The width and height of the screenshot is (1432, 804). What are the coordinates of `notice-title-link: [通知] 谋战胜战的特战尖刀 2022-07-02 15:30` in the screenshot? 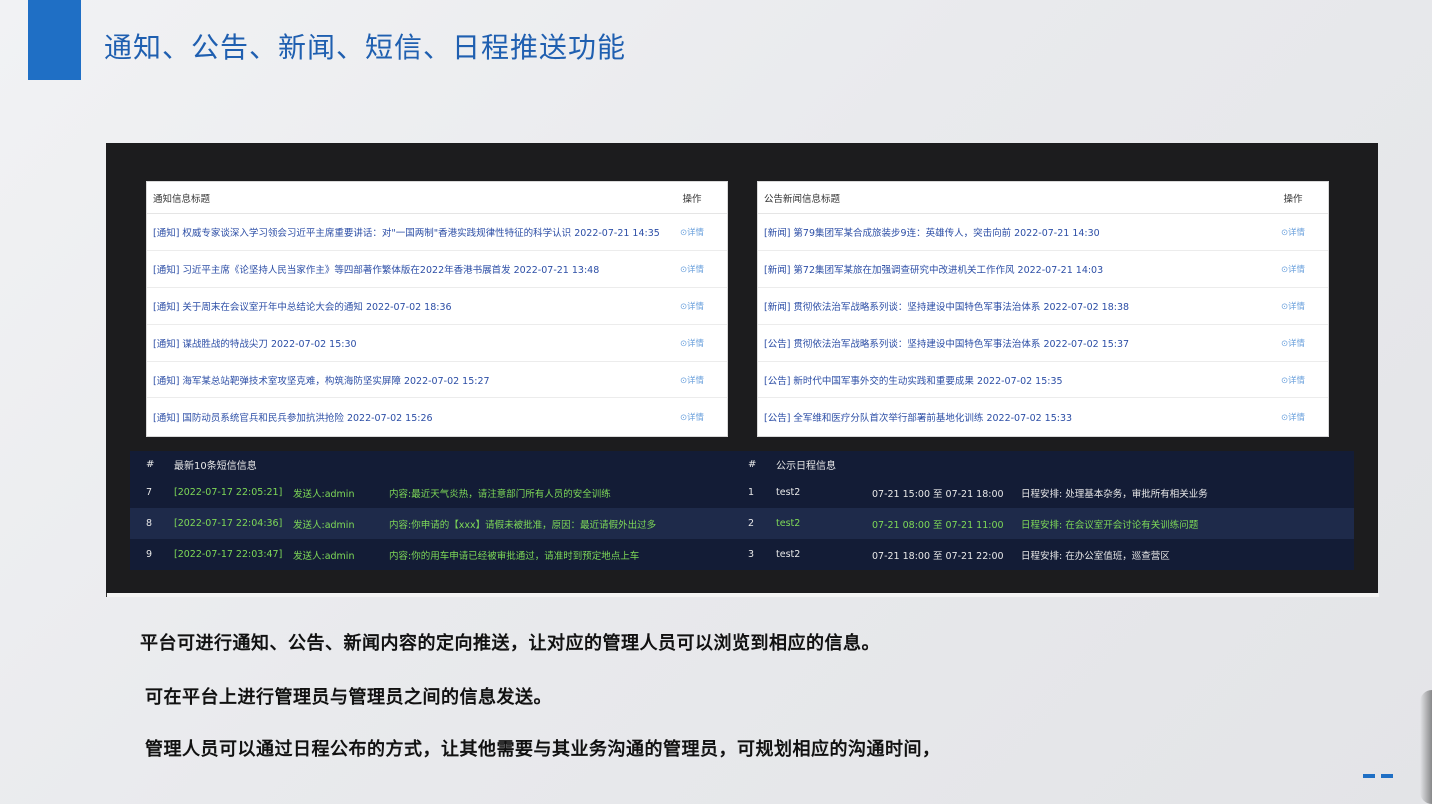 It's located at (408, 343).